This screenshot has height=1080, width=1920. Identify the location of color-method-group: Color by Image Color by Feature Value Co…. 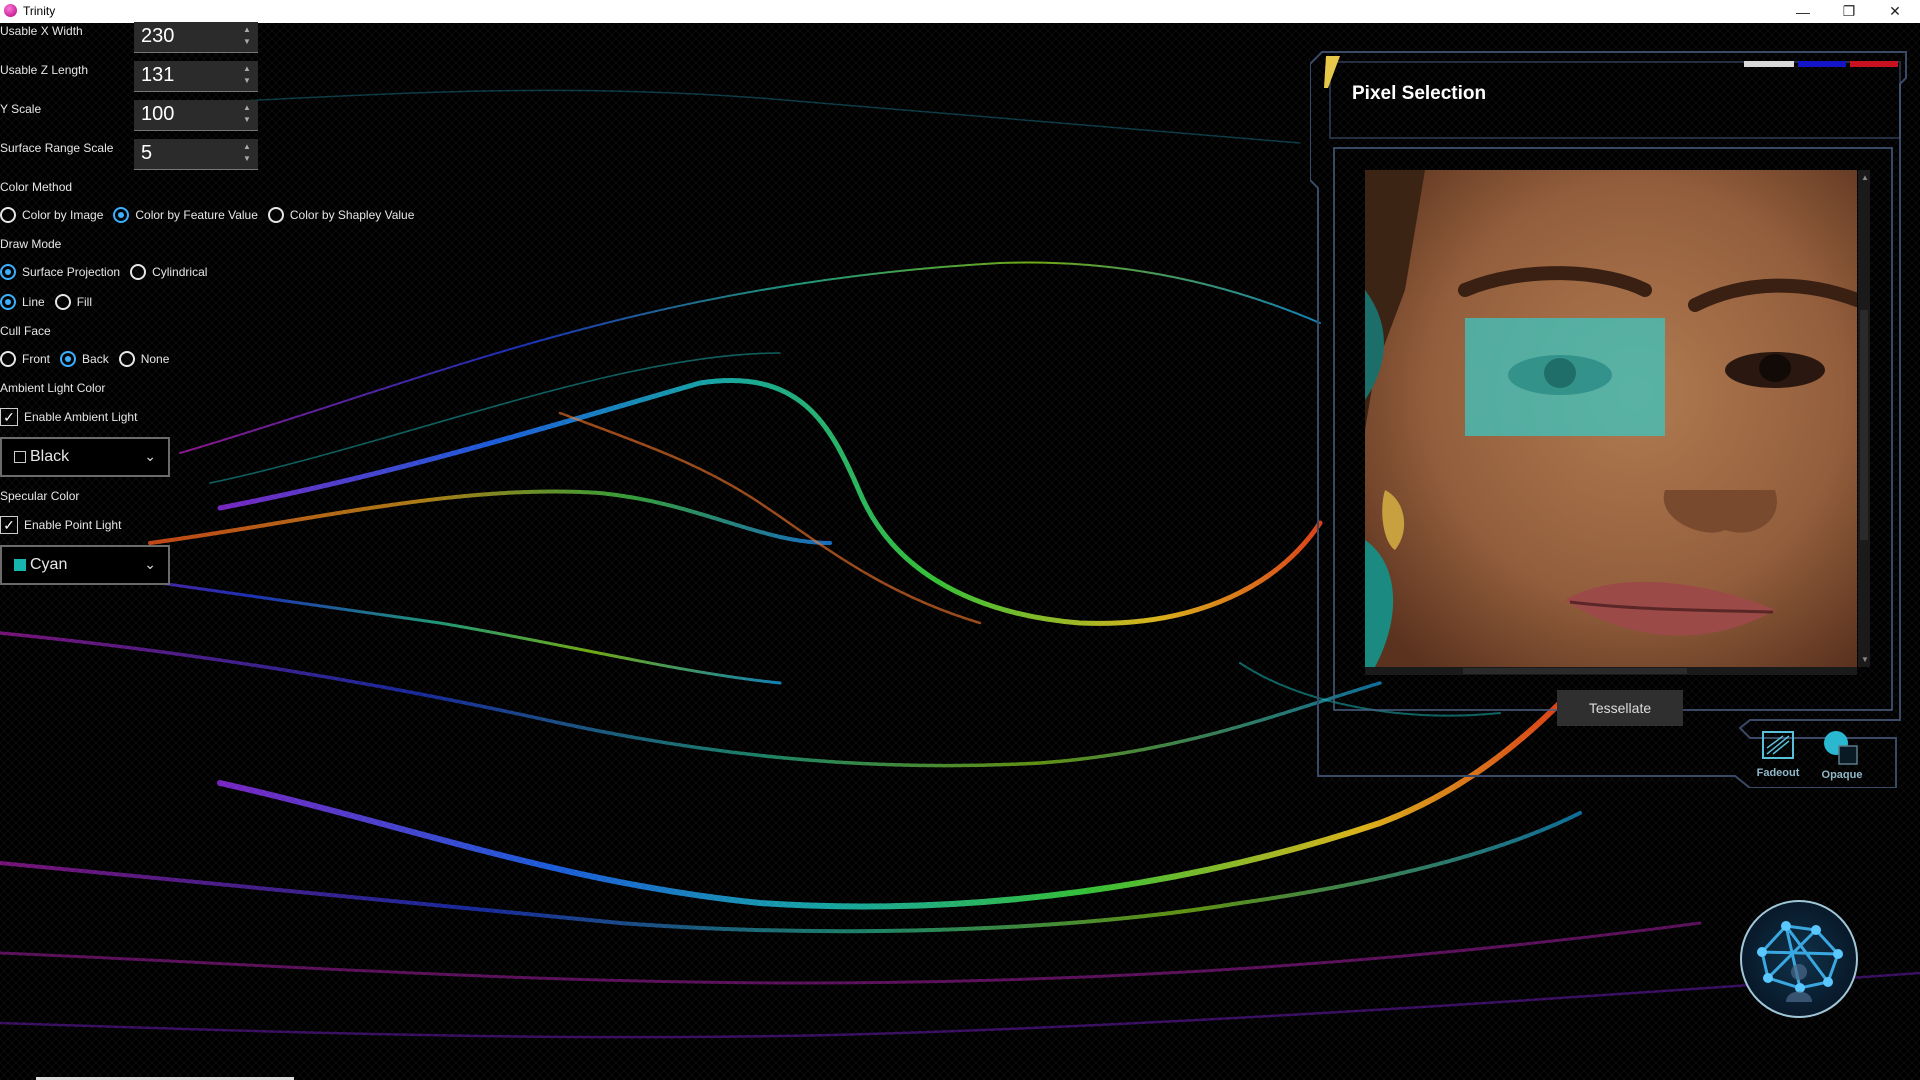
(212, 215).